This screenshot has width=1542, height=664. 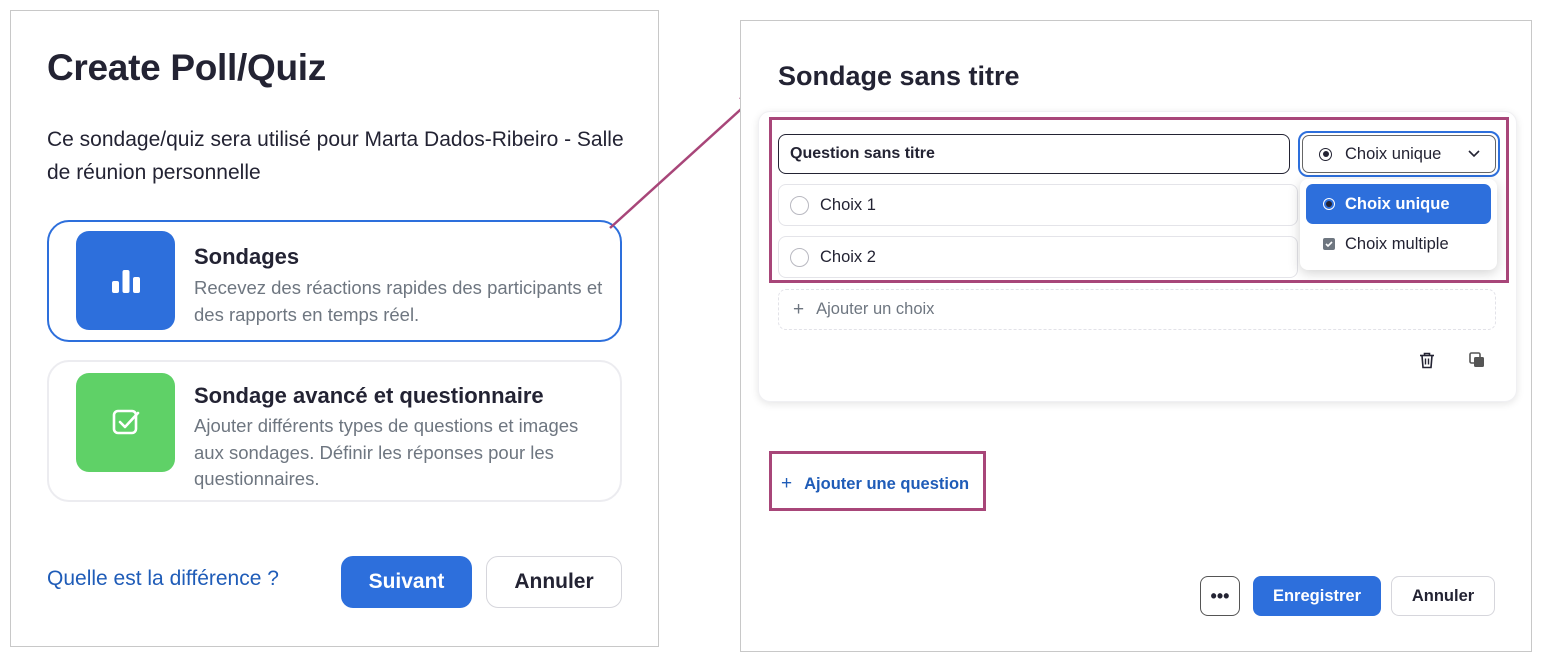 I want to click on checkbox-icon, so click(x=125, y=422).